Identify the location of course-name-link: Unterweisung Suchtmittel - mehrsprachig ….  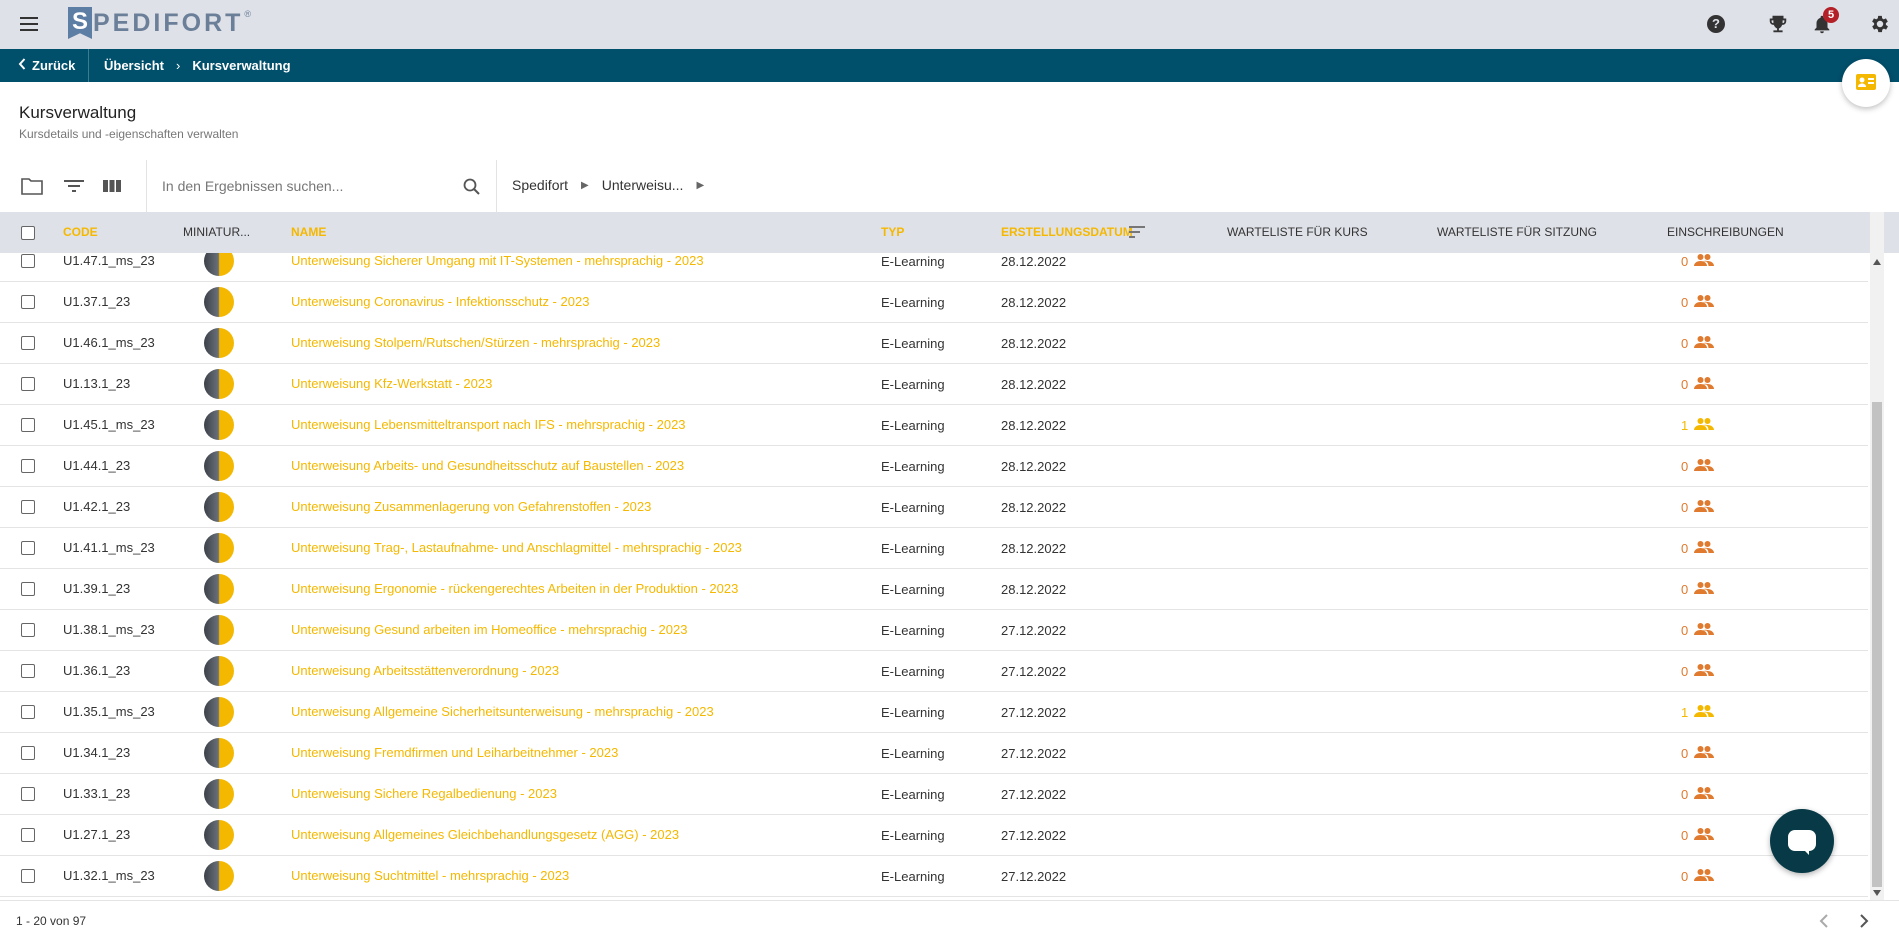
(430, 875).